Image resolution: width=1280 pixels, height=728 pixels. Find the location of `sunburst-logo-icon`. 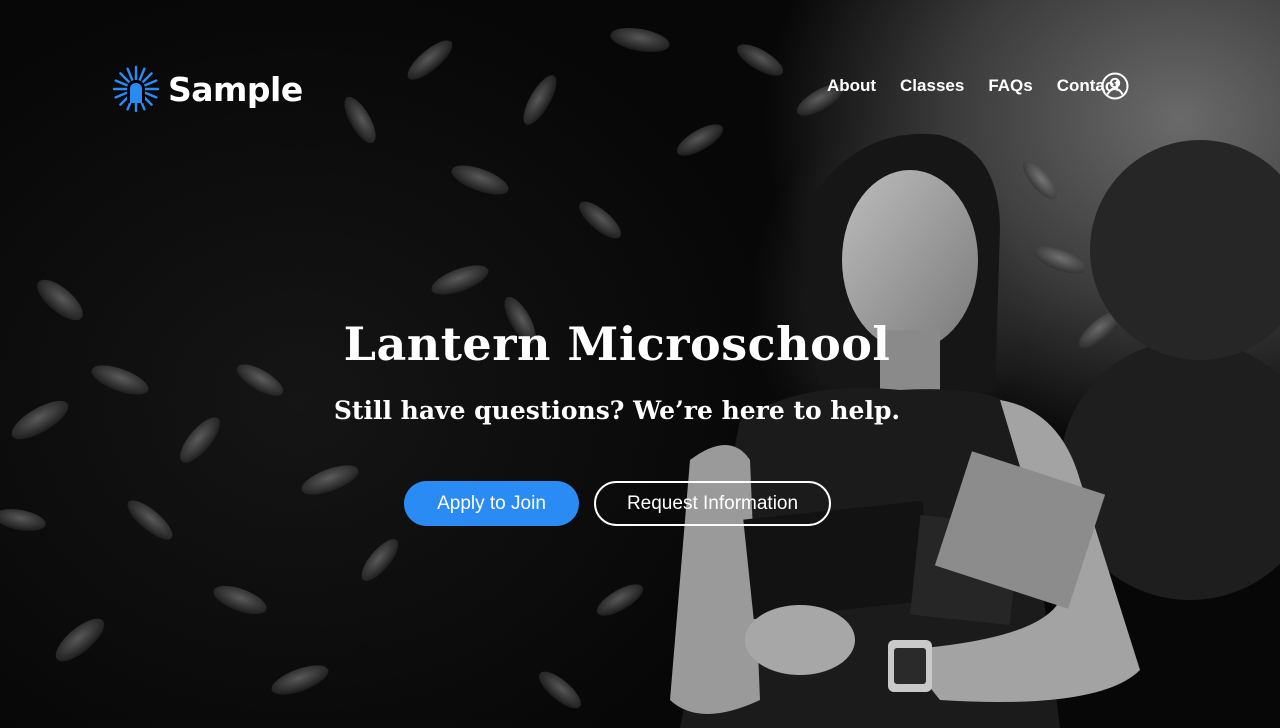

sunburst-logo-icon is located at coordinates (136, 89).